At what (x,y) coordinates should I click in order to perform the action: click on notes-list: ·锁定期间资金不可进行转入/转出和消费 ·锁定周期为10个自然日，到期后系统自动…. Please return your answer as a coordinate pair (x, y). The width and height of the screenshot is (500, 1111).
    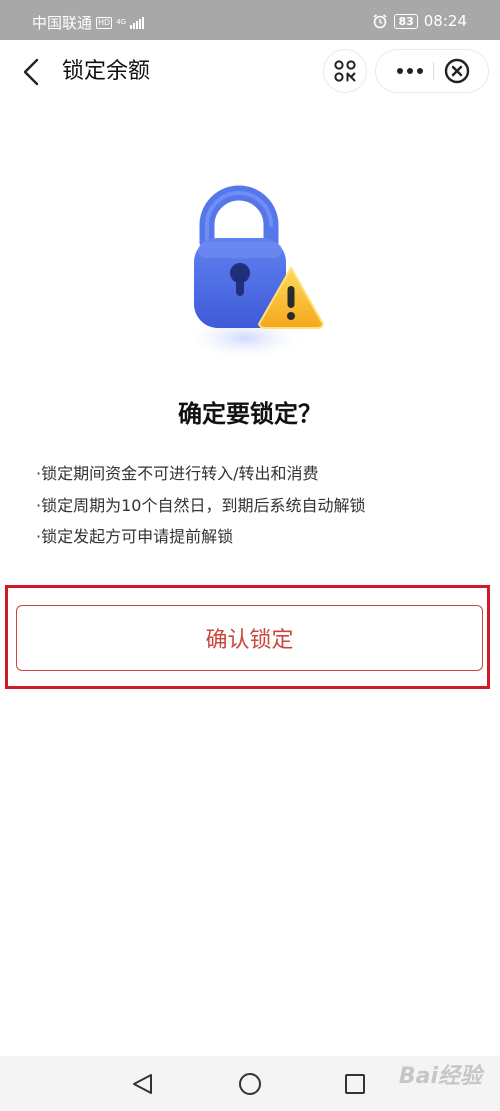
    Looking at the image, I should click on (200, 505).